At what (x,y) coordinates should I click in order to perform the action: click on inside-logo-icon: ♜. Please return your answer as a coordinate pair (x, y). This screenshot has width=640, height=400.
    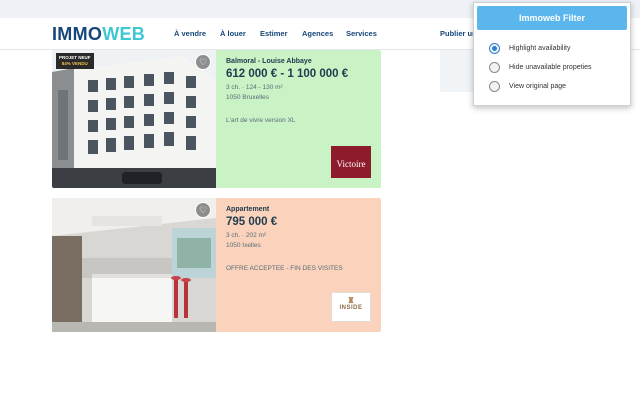
    Looking at the image, I should click on (351, 300).